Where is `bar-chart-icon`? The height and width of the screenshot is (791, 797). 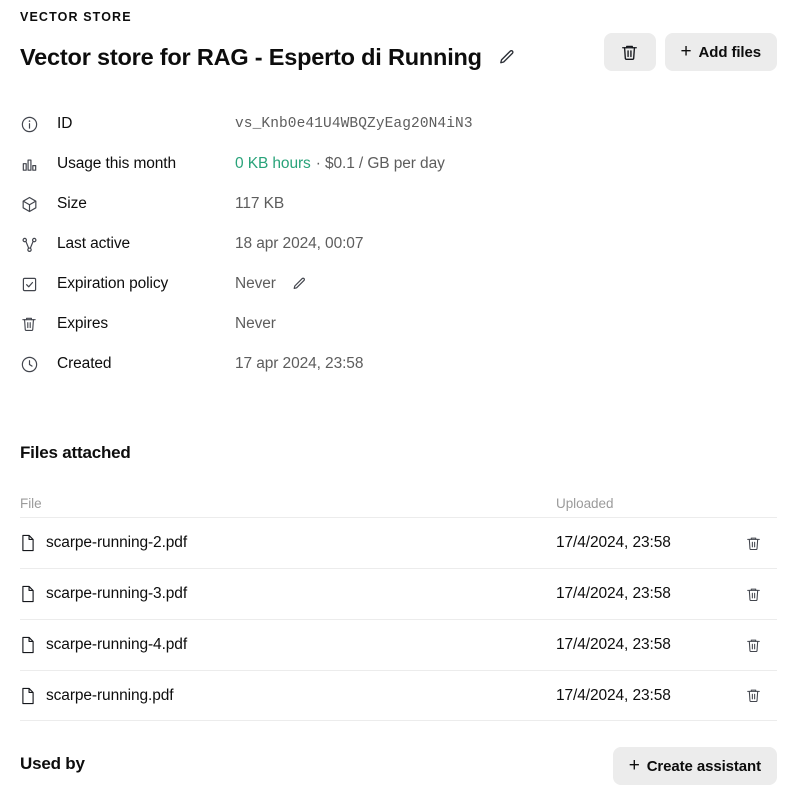
bar-chart-icon is located at coordinates (31, 164).